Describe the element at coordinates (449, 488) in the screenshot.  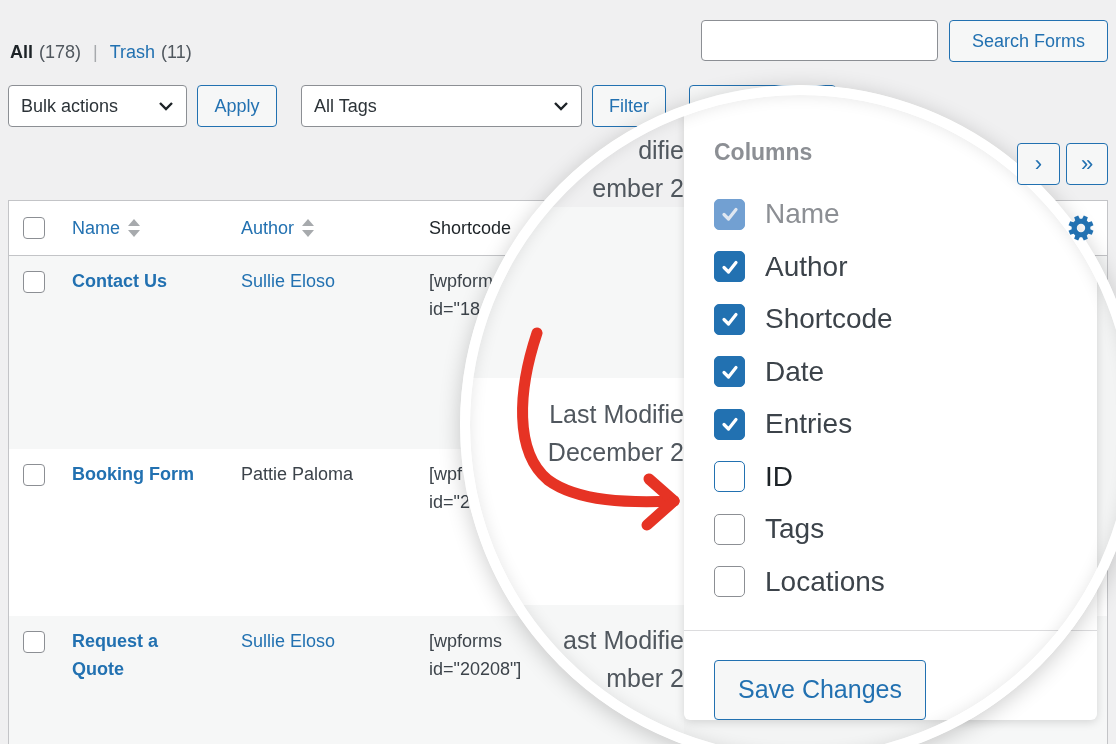
I see `shortcode-text: [wpf id="2` at that location.